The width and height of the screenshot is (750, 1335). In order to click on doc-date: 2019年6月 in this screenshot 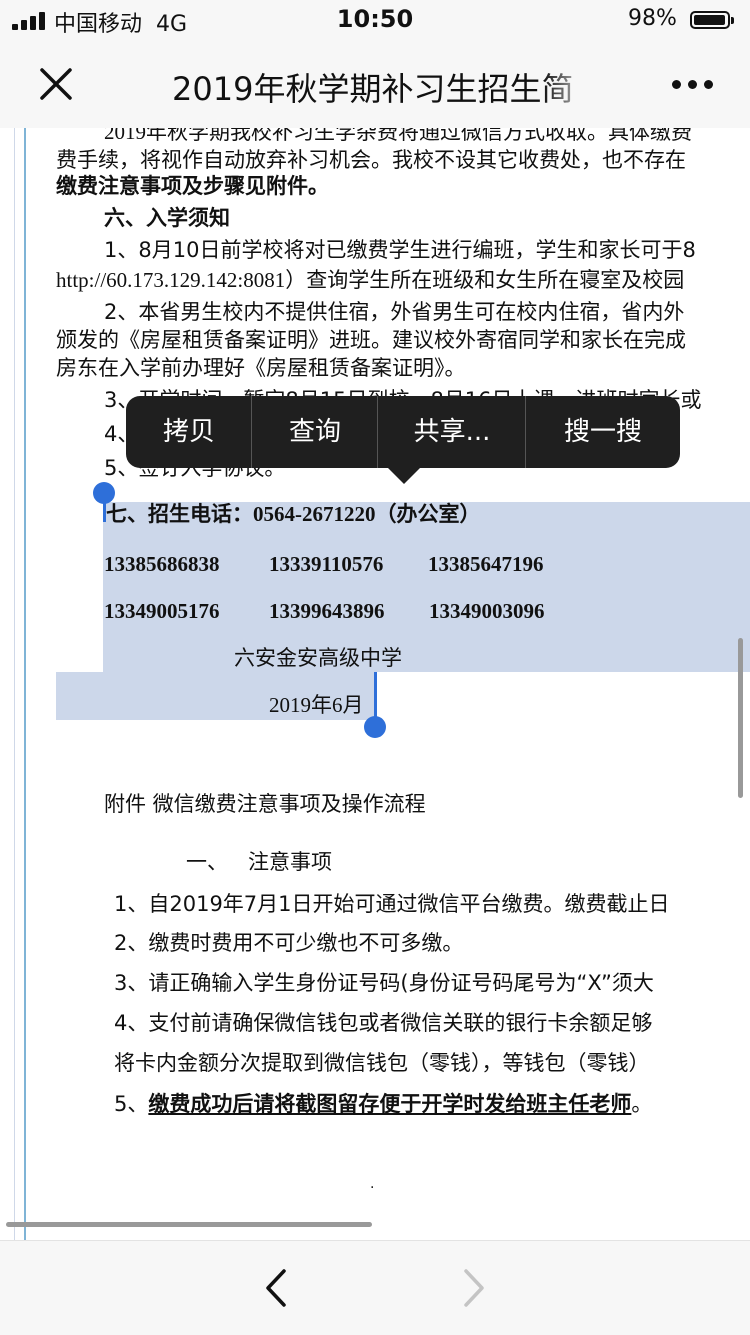, I will do `click(316, 705)`.